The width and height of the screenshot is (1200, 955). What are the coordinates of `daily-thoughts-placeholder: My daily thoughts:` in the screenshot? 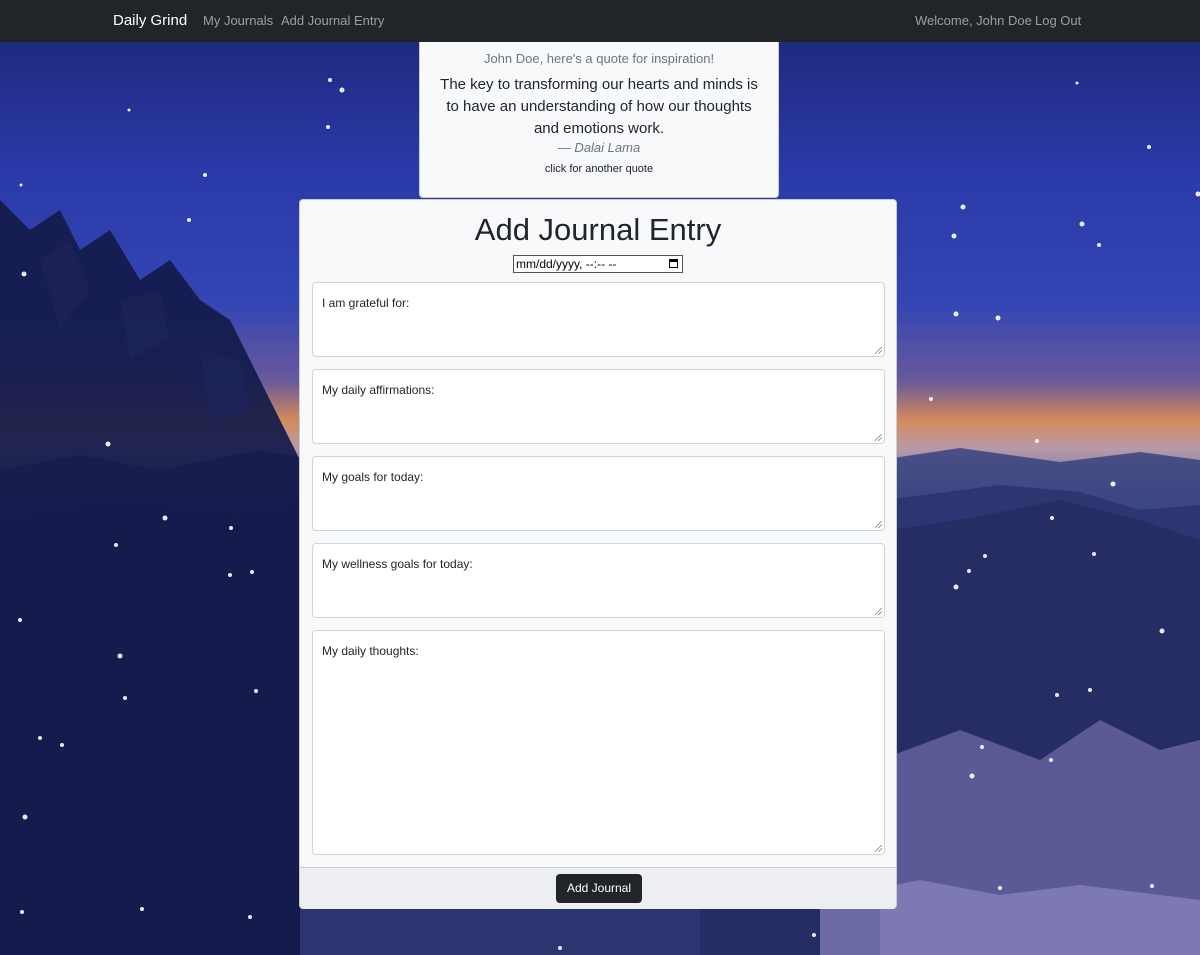 It's located at (370, 651).